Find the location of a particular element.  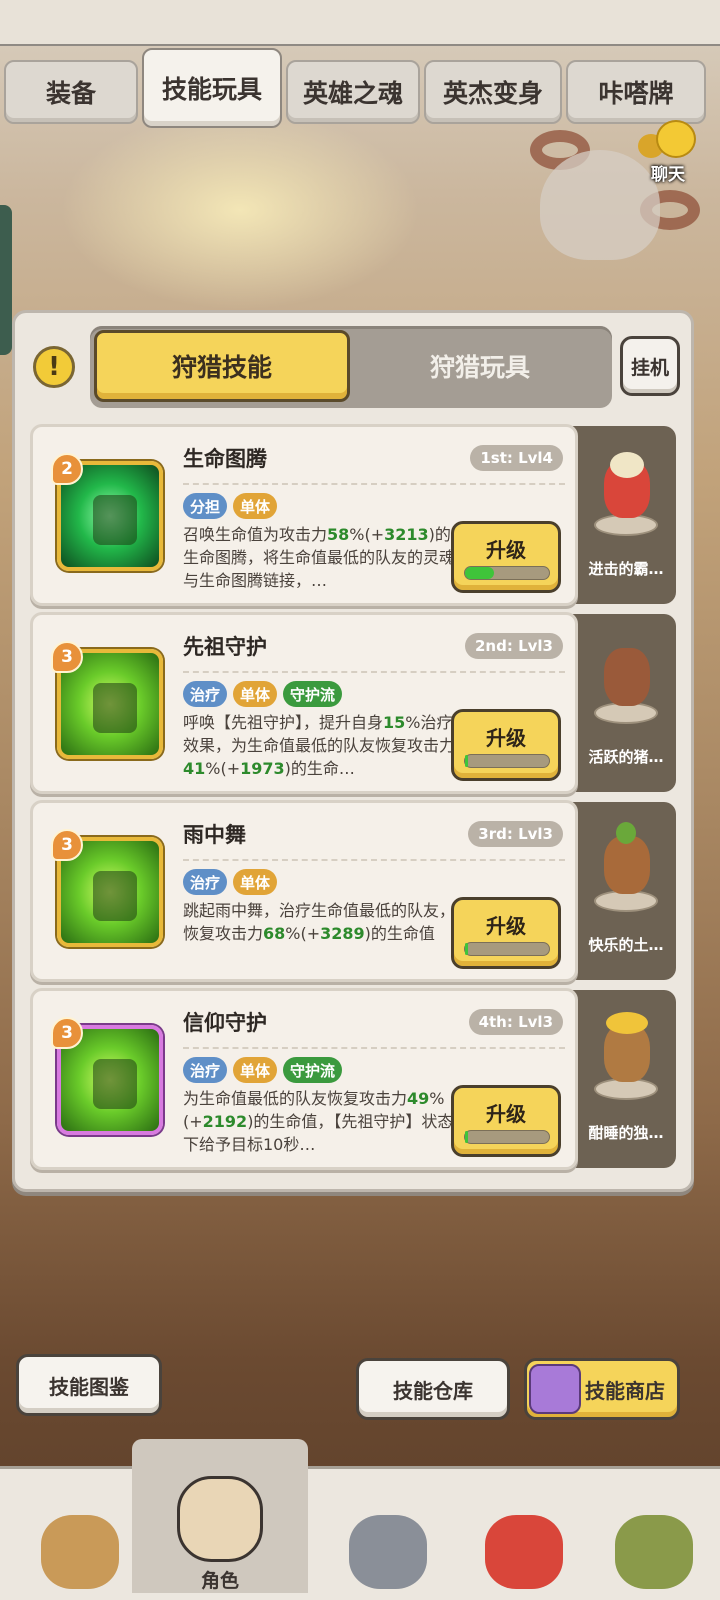

skill-tags: 分担 单体 is located at coordinates (230, 506).